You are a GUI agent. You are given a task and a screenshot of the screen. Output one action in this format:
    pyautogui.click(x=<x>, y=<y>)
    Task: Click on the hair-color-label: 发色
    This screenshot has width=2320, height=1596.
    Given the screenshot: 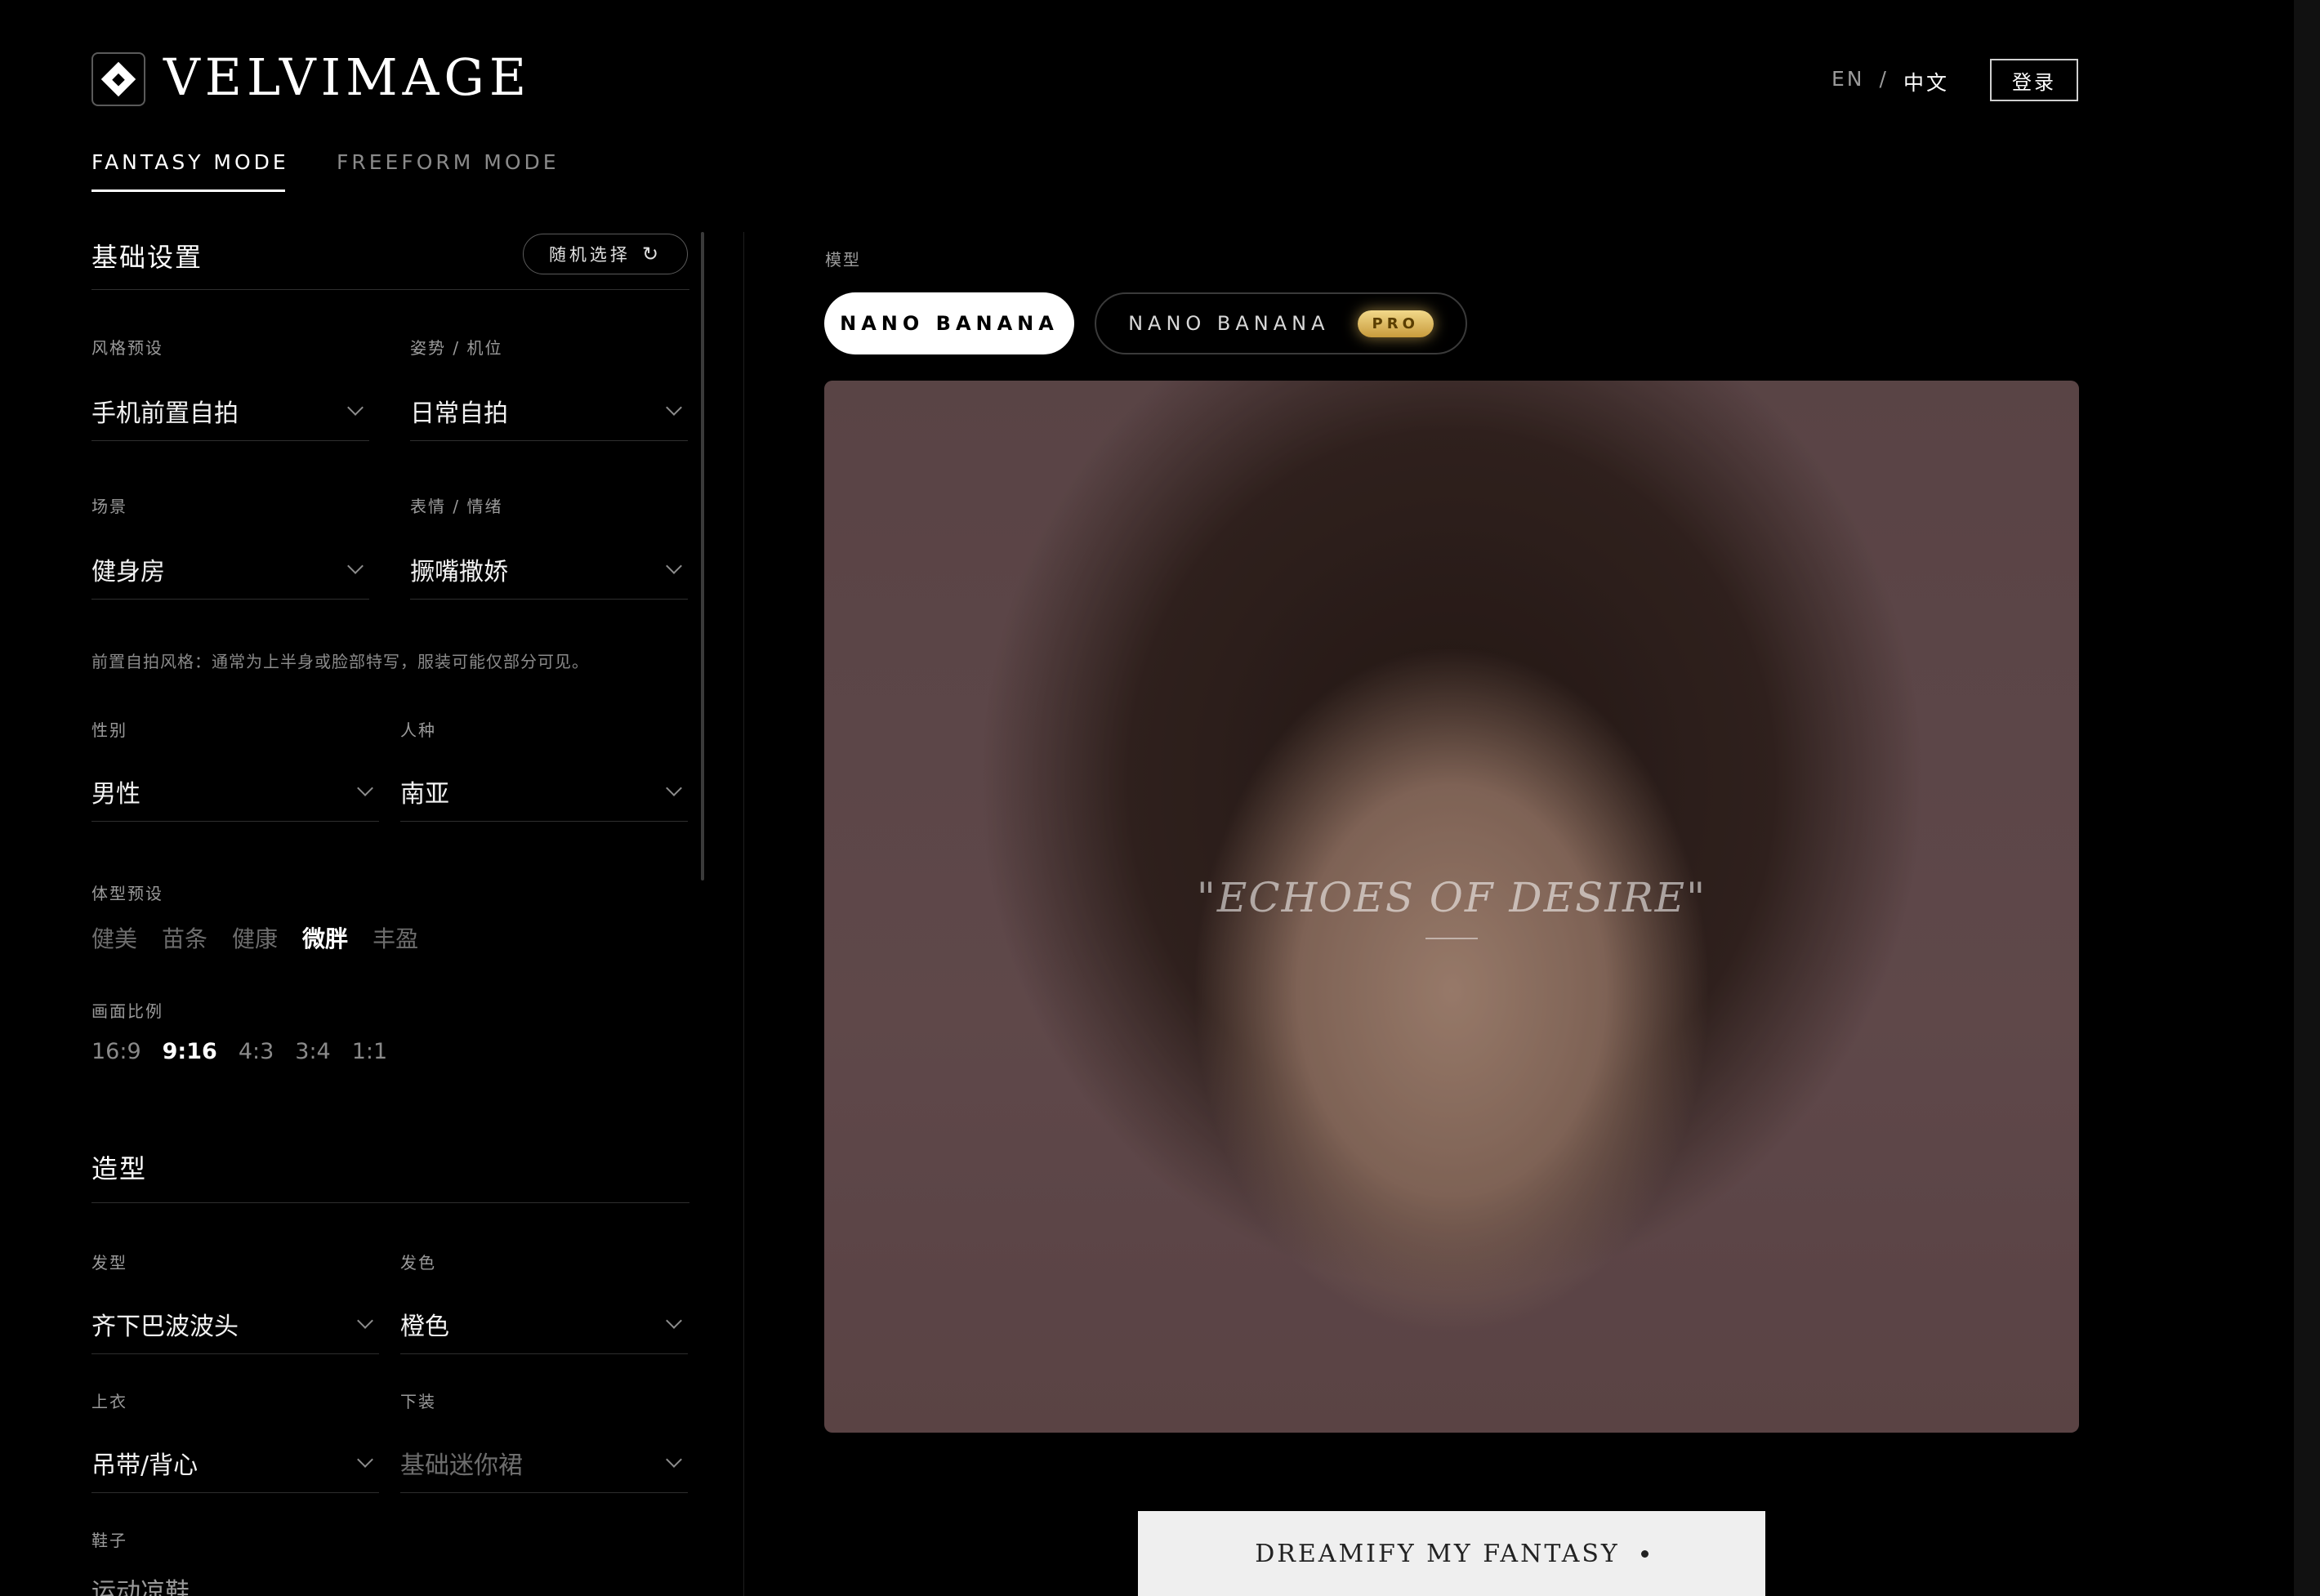 What is the action you would take?
    pyautogui.click(x=418, y=1263)
    